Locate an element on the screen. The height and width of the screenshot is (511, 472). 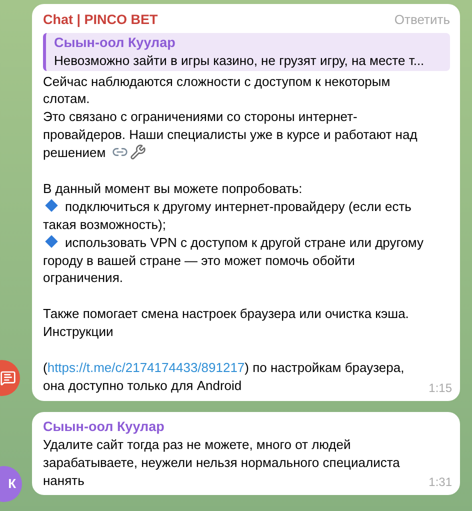
sender-name: Сыын-оол Куулар is located at coordinates (103, 427).